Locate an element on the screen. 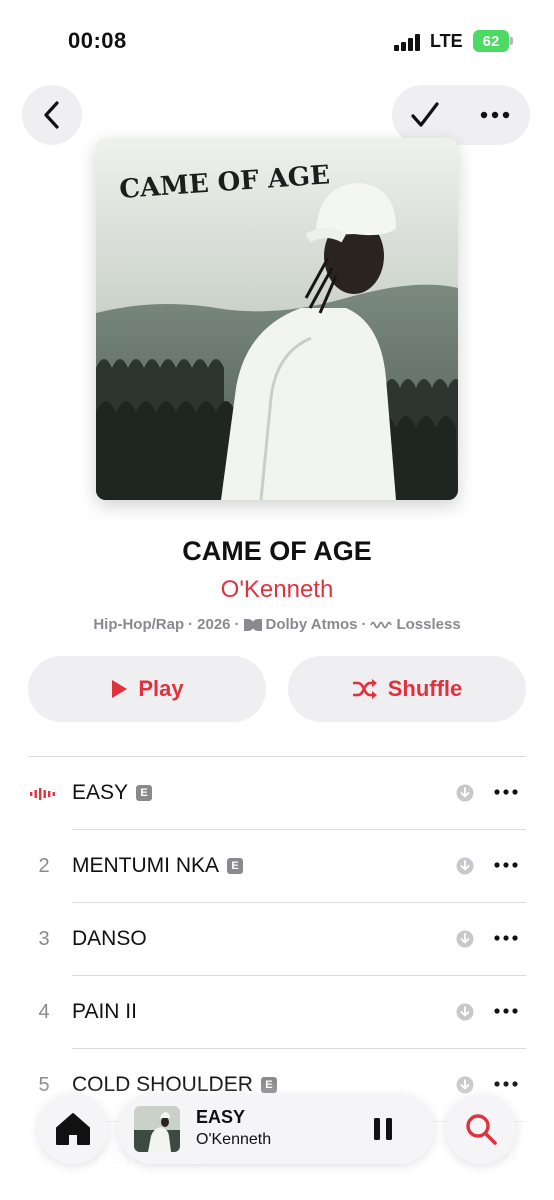 This screenshot has width=554, height=1200. meta-year: 2026 is located at coordinates (214, 624).